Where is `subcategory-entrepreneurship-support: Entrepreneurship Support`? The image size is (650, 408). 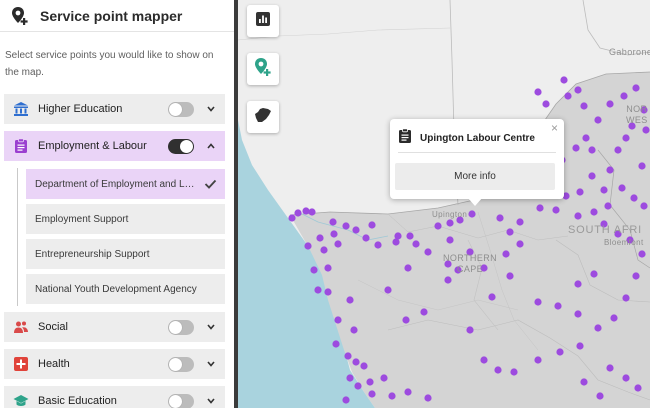
subcategory-entrepreneurship-support: Entrepreneurship Support is located at coordinates (125, 254).